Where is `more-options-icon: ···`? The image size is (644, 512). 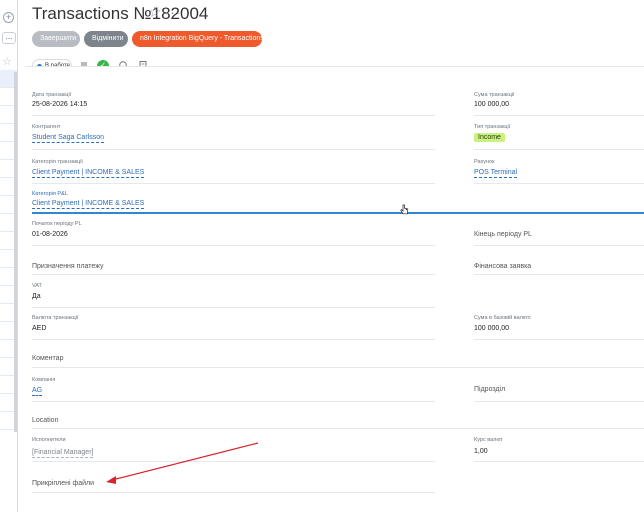
more-options-icon: ··· is located at coordinates (173, 12).